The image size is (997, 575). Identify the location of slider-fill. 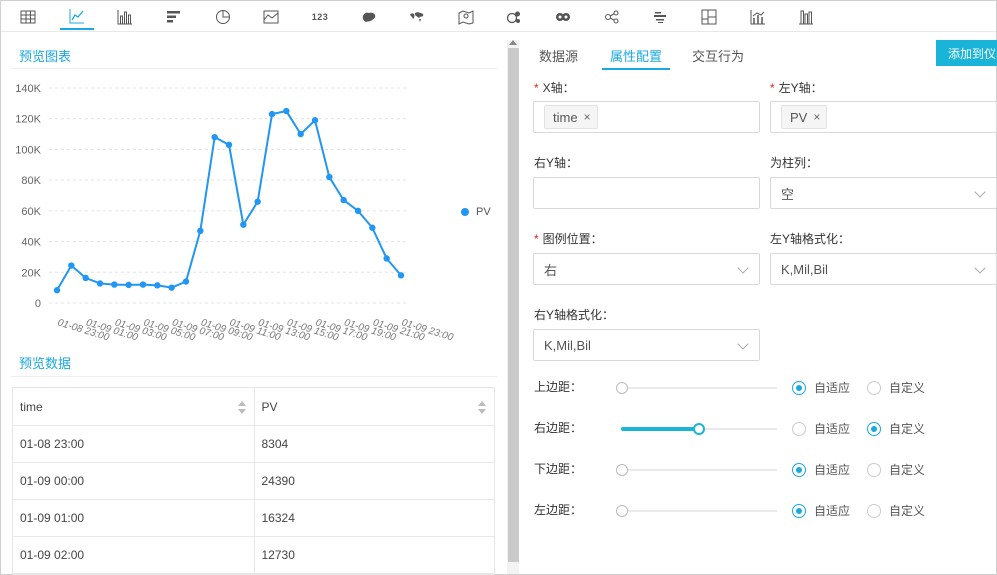
(660, 429).